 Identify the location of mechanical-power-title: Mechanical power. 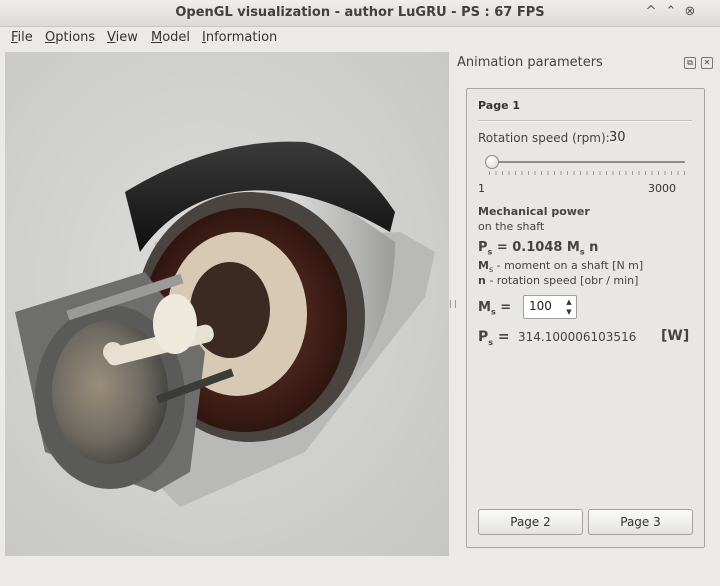
(534, 211).